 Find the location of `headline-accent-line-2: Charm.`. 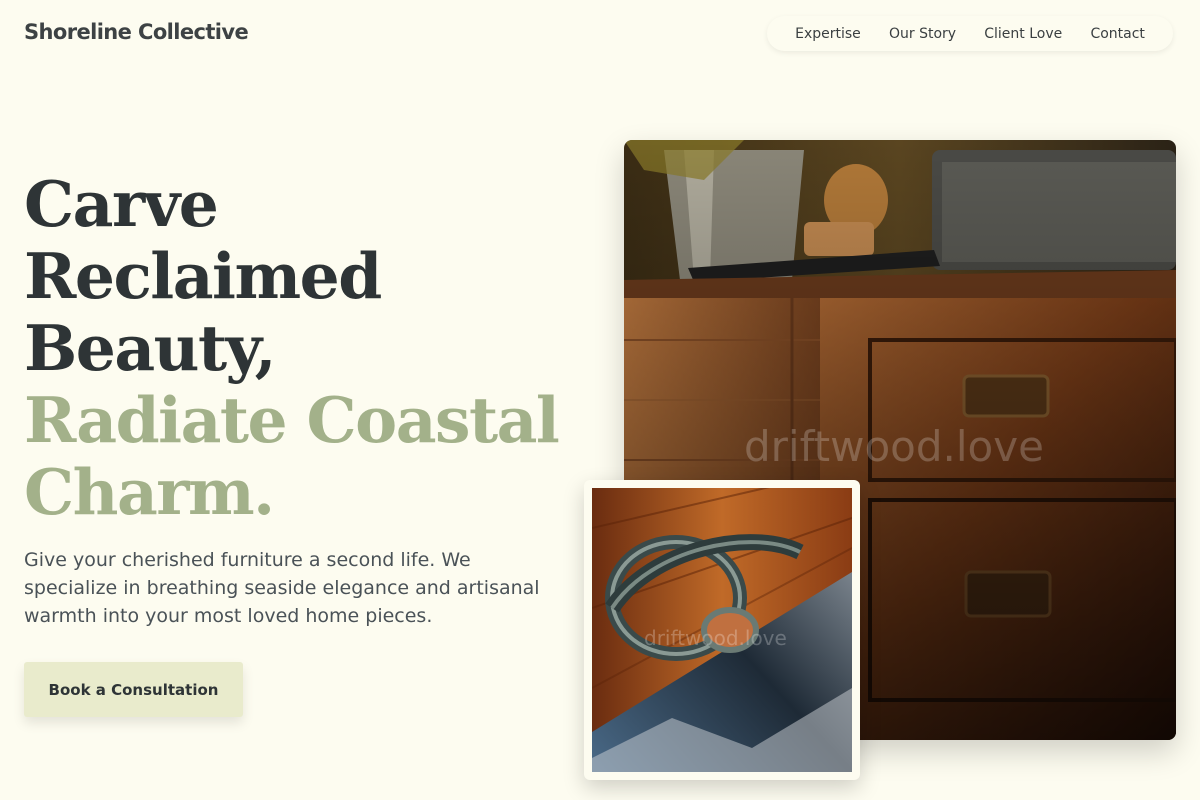

headline-accent-line-2: Charm. is located at coordinates (149, 492).